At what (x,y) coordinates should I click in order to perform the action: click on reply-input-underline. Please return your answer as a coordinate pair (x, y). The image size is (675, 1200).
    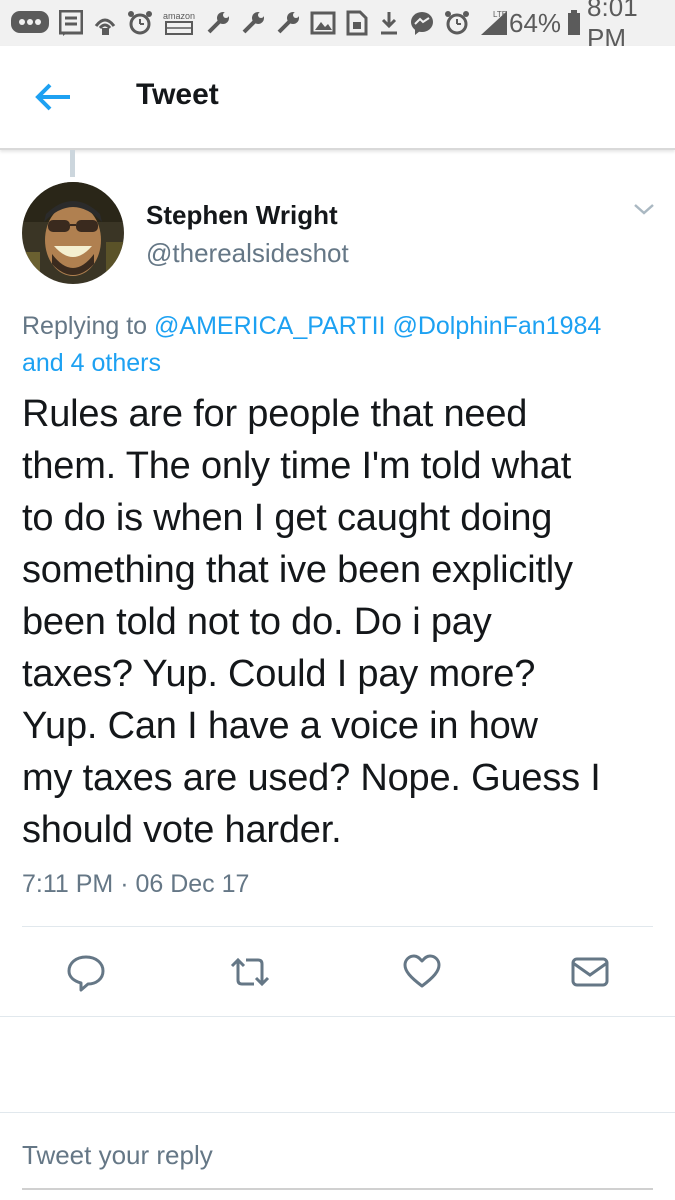
    Looking at the image, I should click on (337, 1189).